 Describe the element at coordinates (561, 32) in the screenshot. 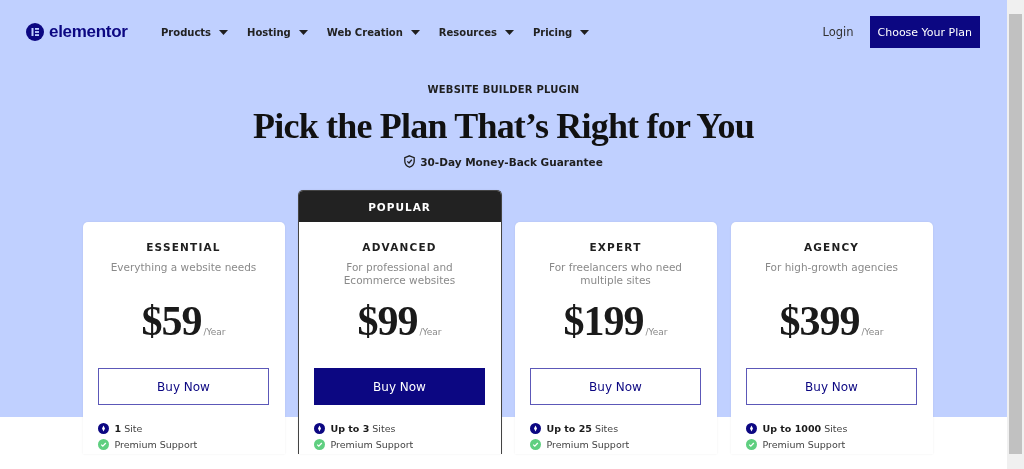

I see `nav-menu-item: Pricing` at that location.